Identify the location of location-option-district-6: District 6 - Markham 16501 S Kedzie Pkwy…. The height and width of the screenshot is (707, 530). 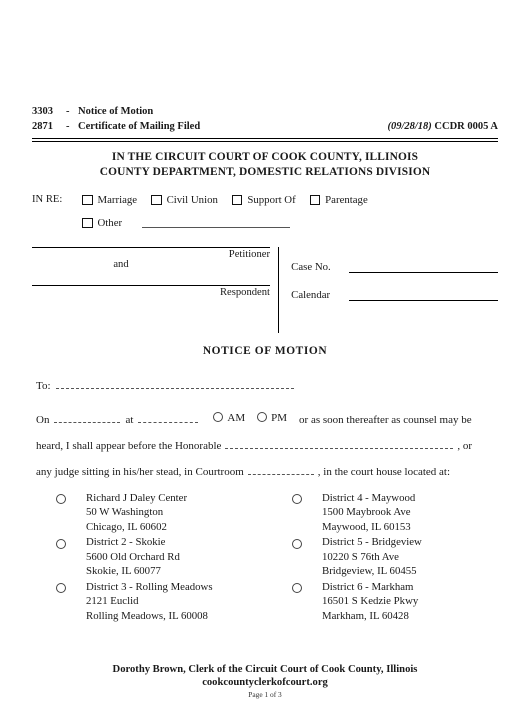
(383, 601).